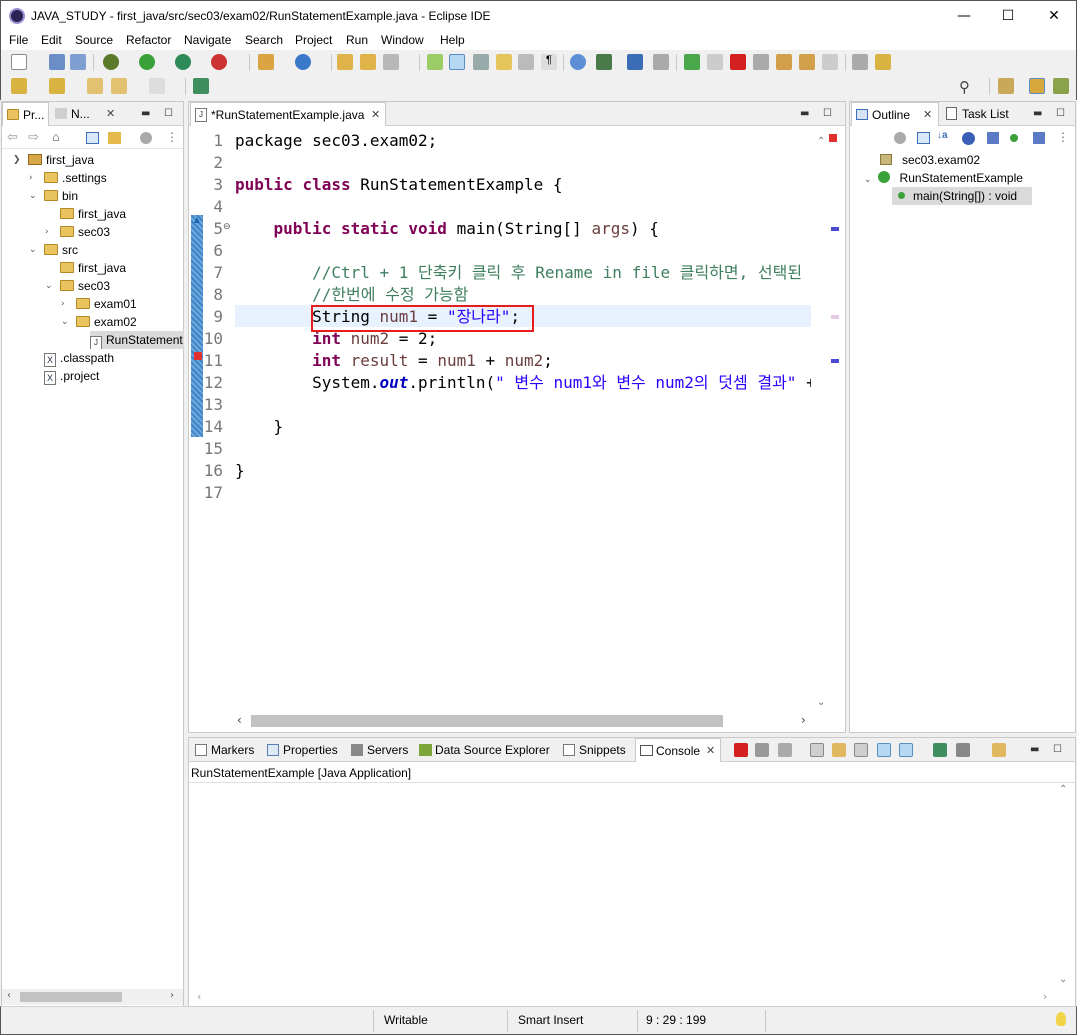 Image resolution: width=1077 pixels, height=1035 pixels. Describe the element at coordinates (51, 40) in the screenshot. I see `menu-edit: Edit` at that location.